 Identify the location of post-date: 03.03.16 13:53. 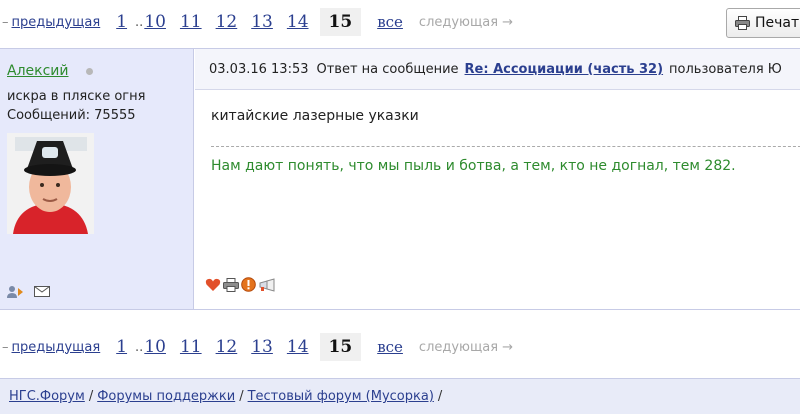
(259, 69).